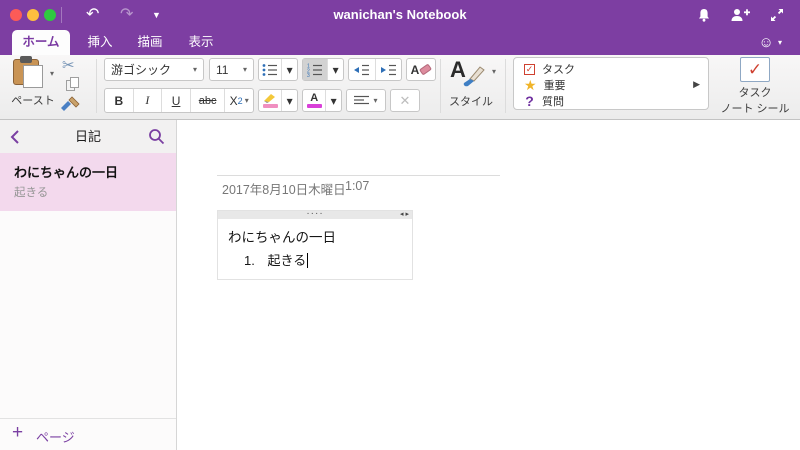 The image size is (800, 450). Describe the element at coordinates (611, 101) in the screenshot. I see `tag-question: ? 質問` at that location.